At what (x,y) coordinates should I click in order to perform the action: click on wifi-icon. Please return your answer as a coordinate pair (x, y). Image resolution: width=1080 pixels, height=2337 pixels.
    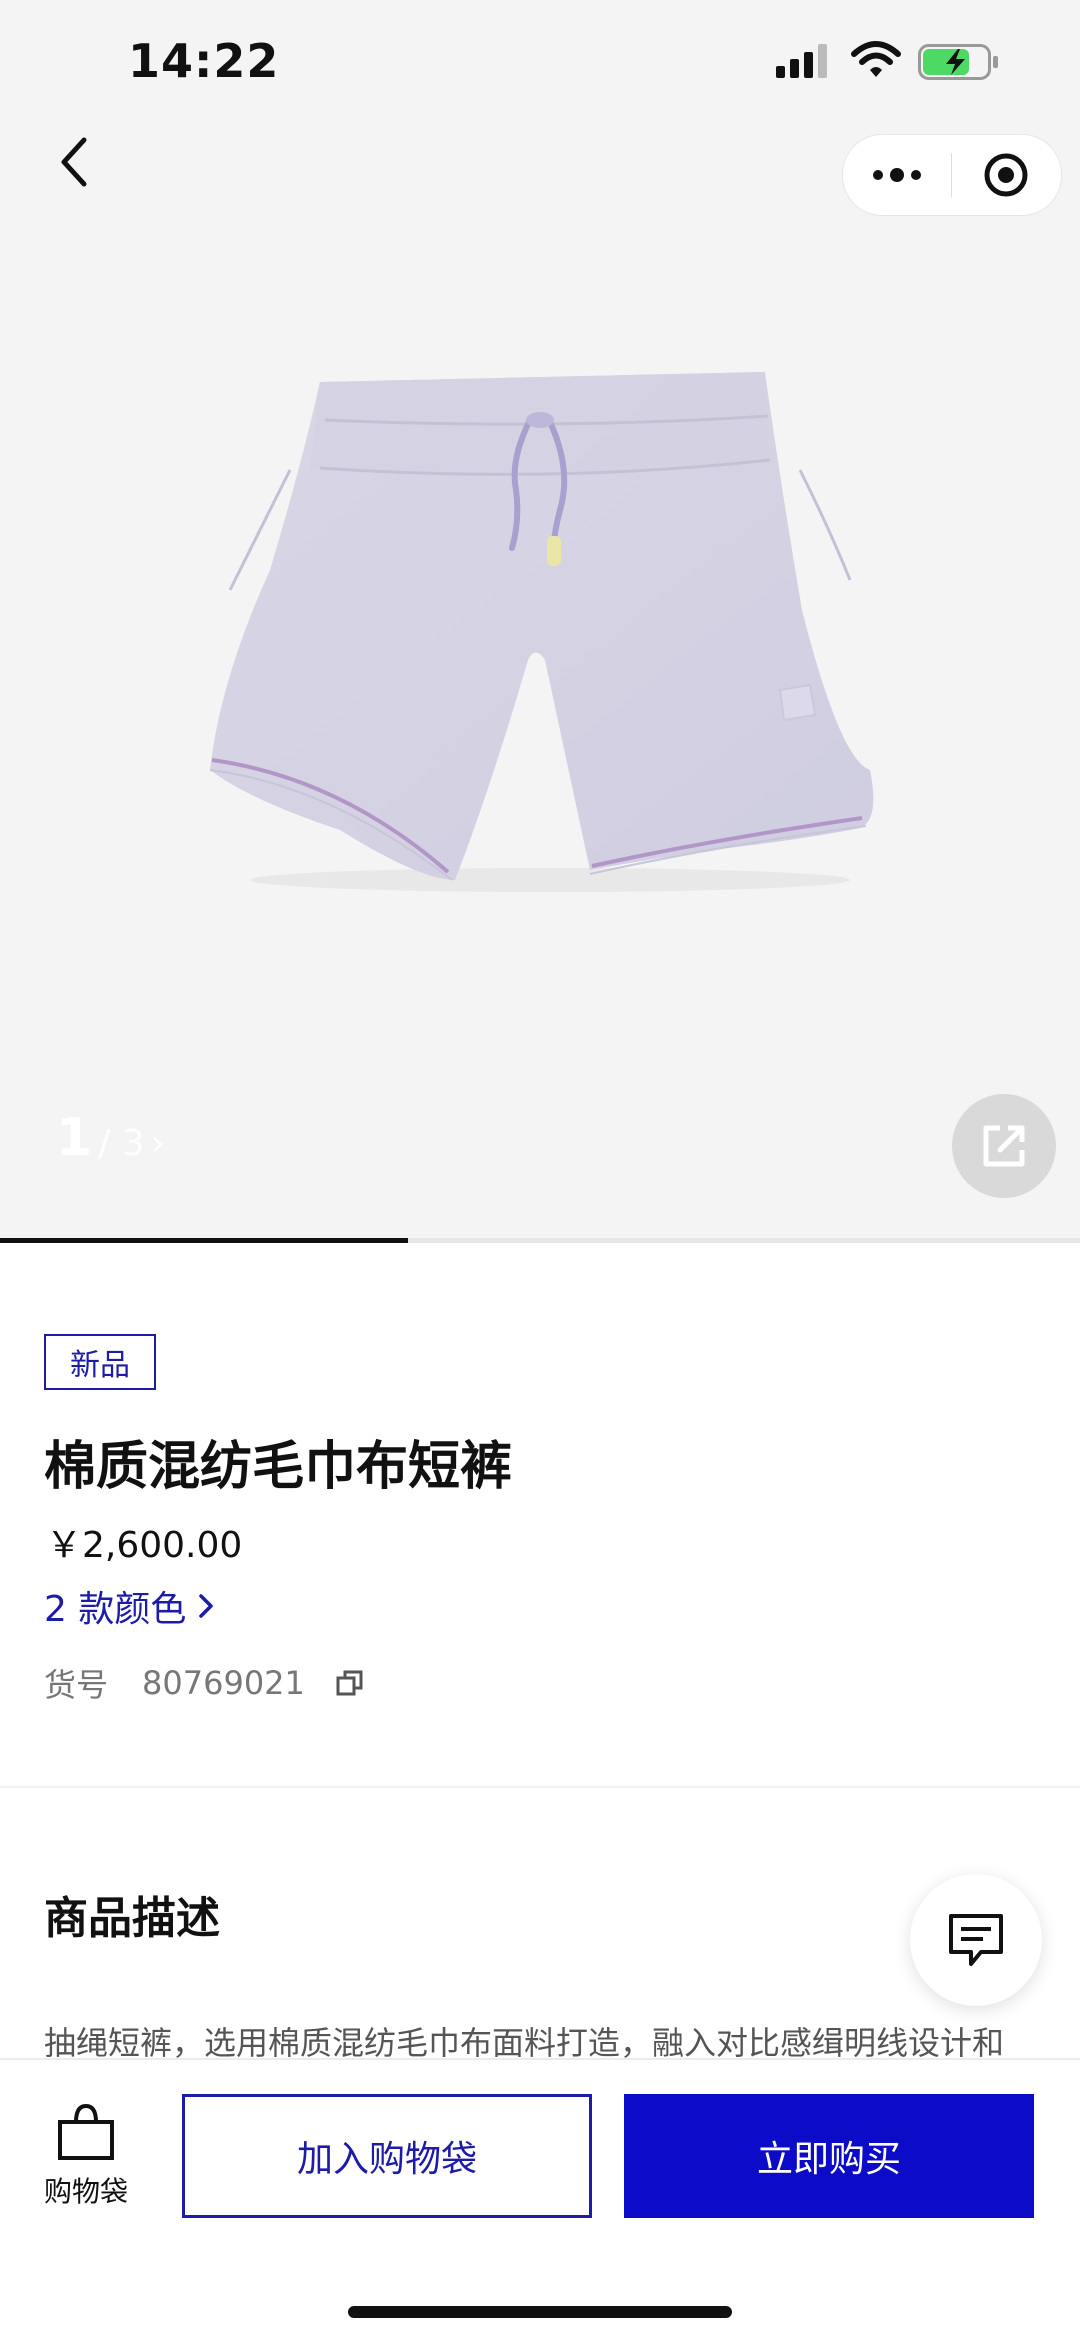
    Looking at the image, I should click on (876, 62).